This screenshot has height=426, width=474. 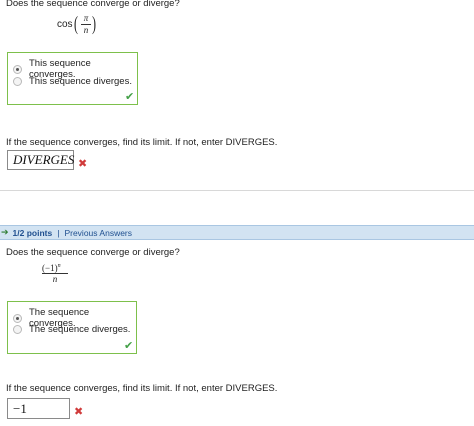 I want to click on q1-answer-value: DIVERGES, so click(x=44, y=159).